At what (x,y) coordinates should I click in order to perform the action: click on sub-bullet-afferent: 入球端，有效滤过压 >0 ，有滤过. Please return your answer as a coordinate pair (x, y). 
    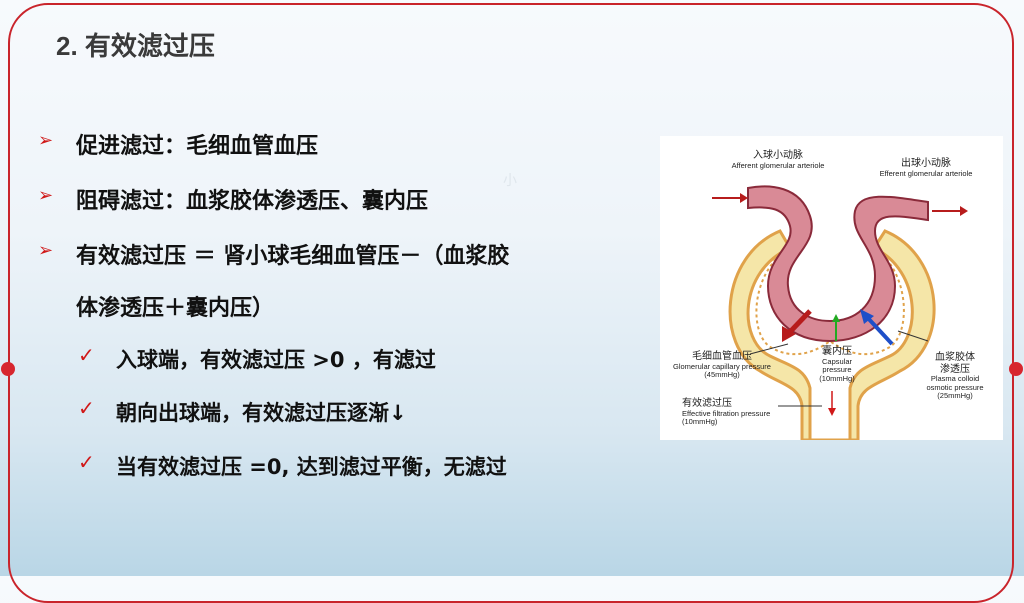
    Looking at the image, I should click on (276, 360).